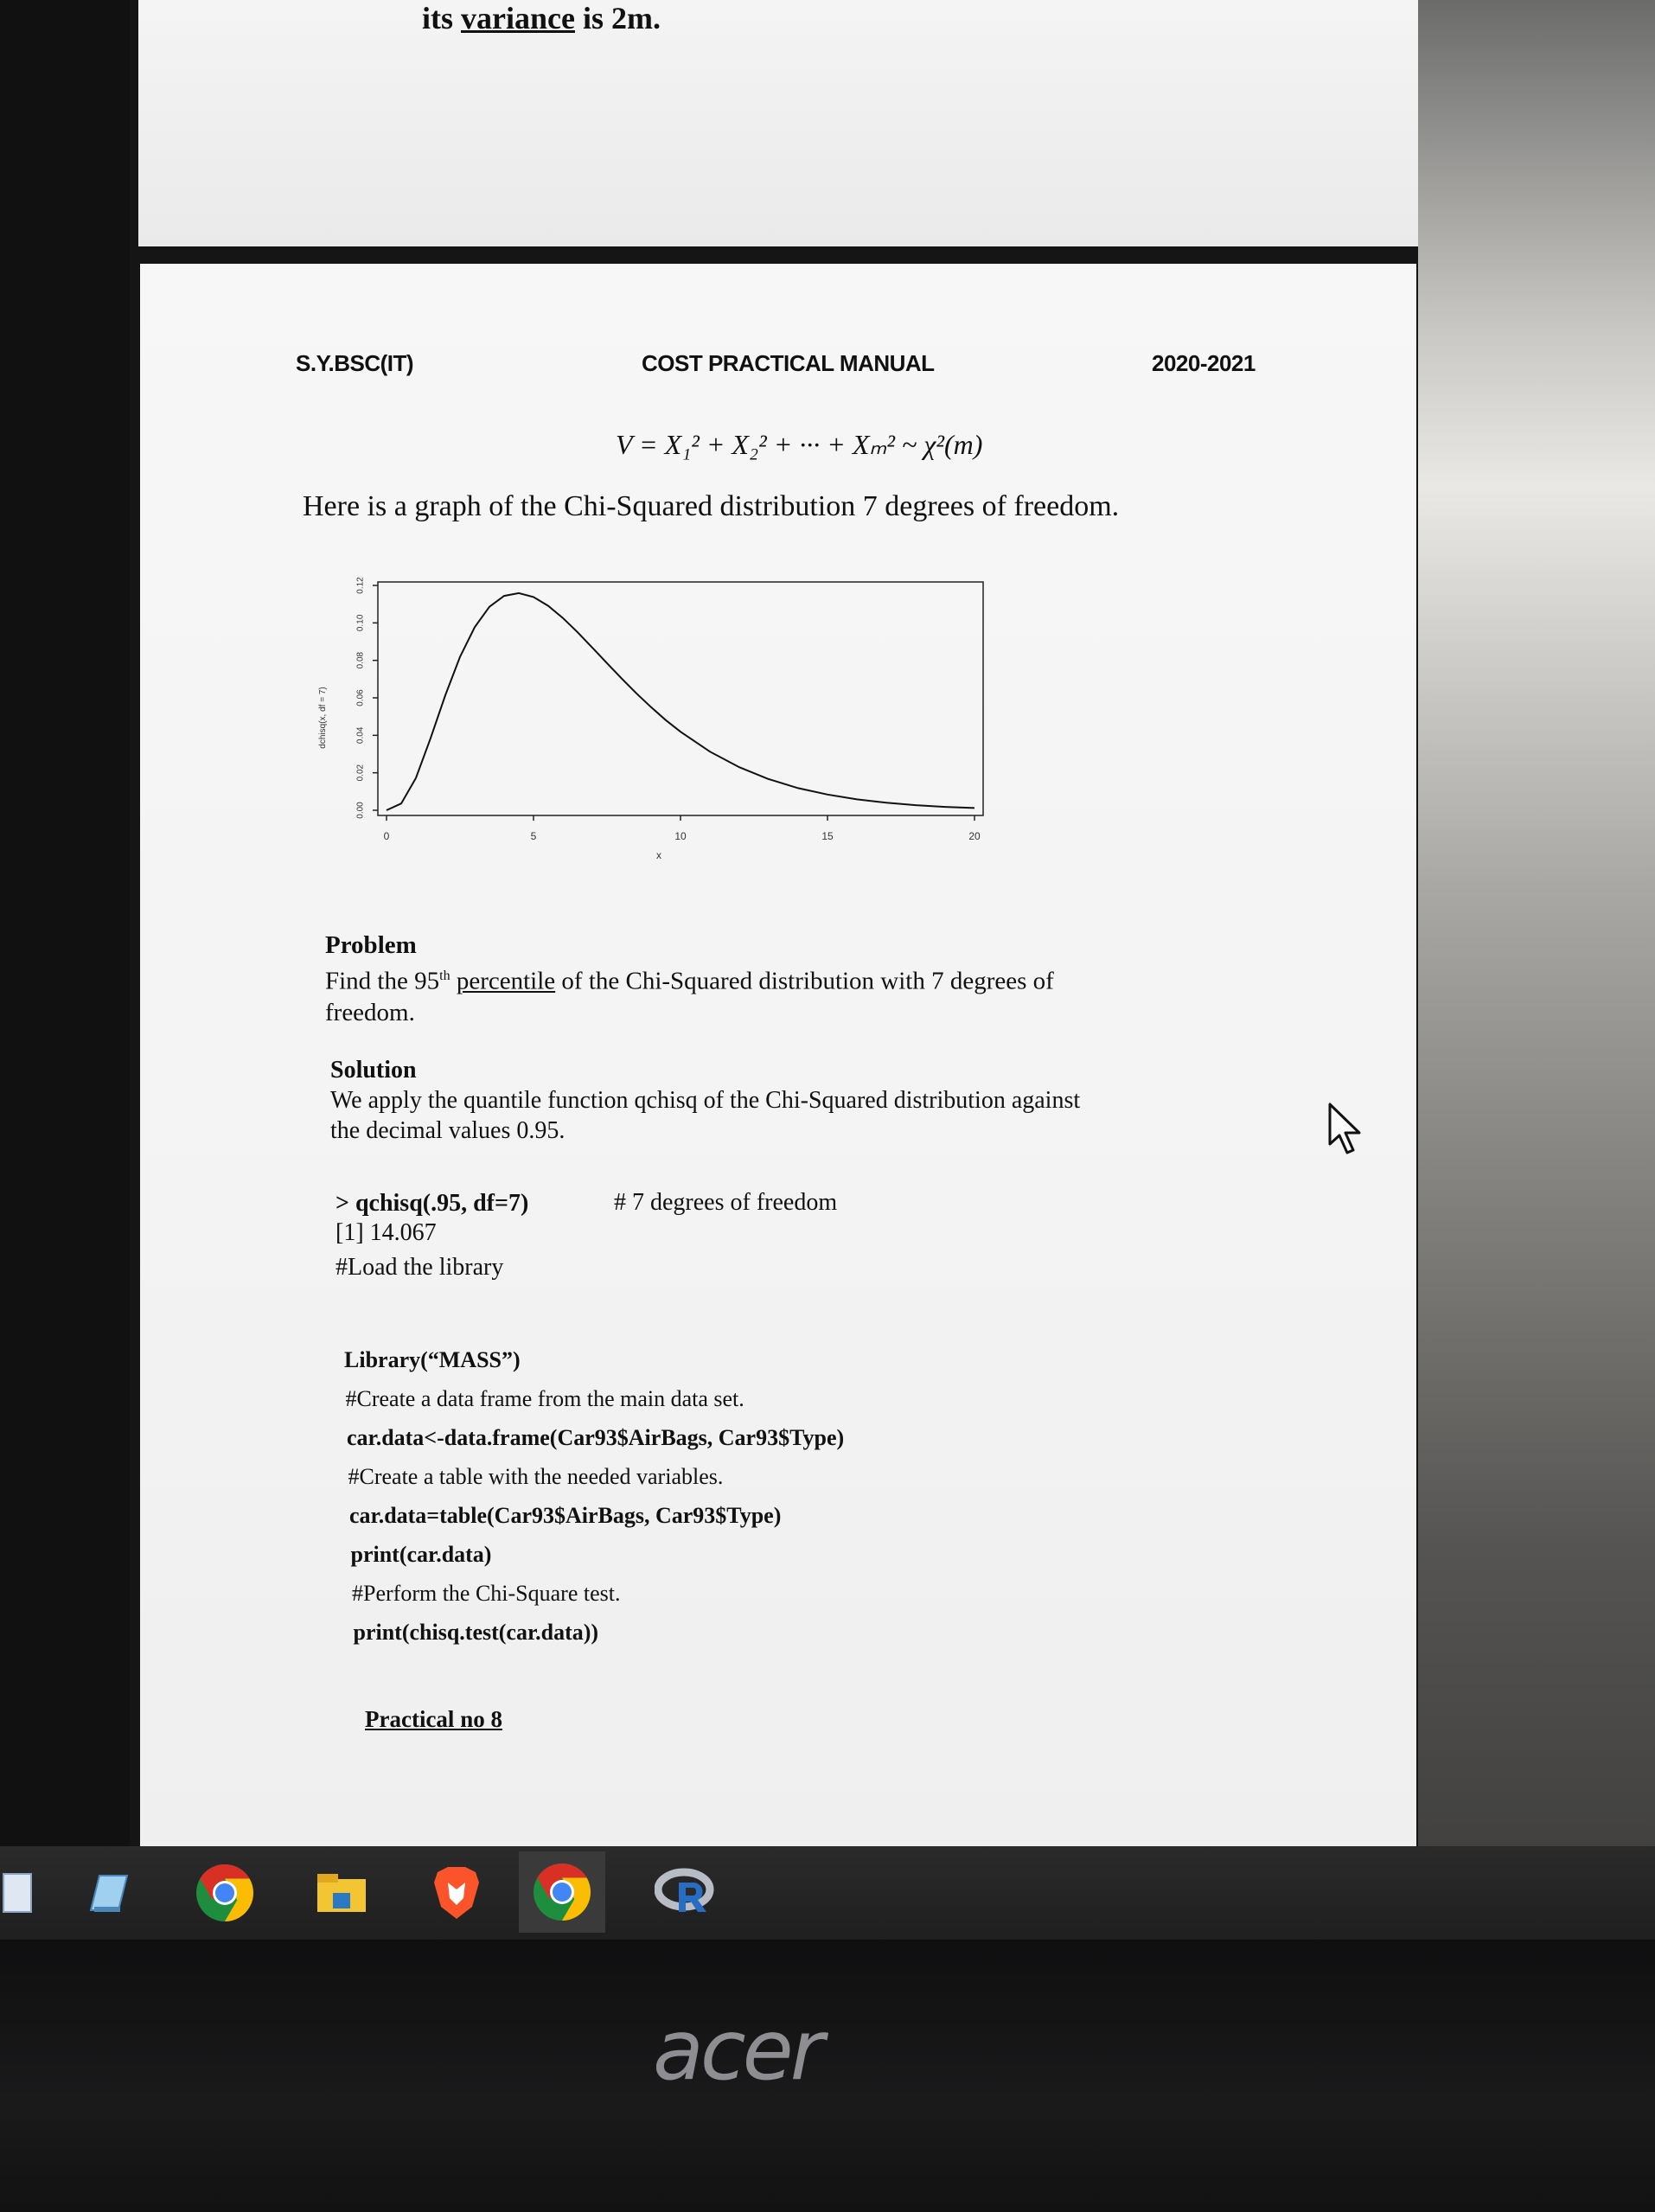 The height and width of the screenshot is (2212, 1655). What do you see at coordinates (448, 1130) in the screenshot?
I see `solution-line-2: the decimal values 0.95.` at bounding box center [448, 1130].